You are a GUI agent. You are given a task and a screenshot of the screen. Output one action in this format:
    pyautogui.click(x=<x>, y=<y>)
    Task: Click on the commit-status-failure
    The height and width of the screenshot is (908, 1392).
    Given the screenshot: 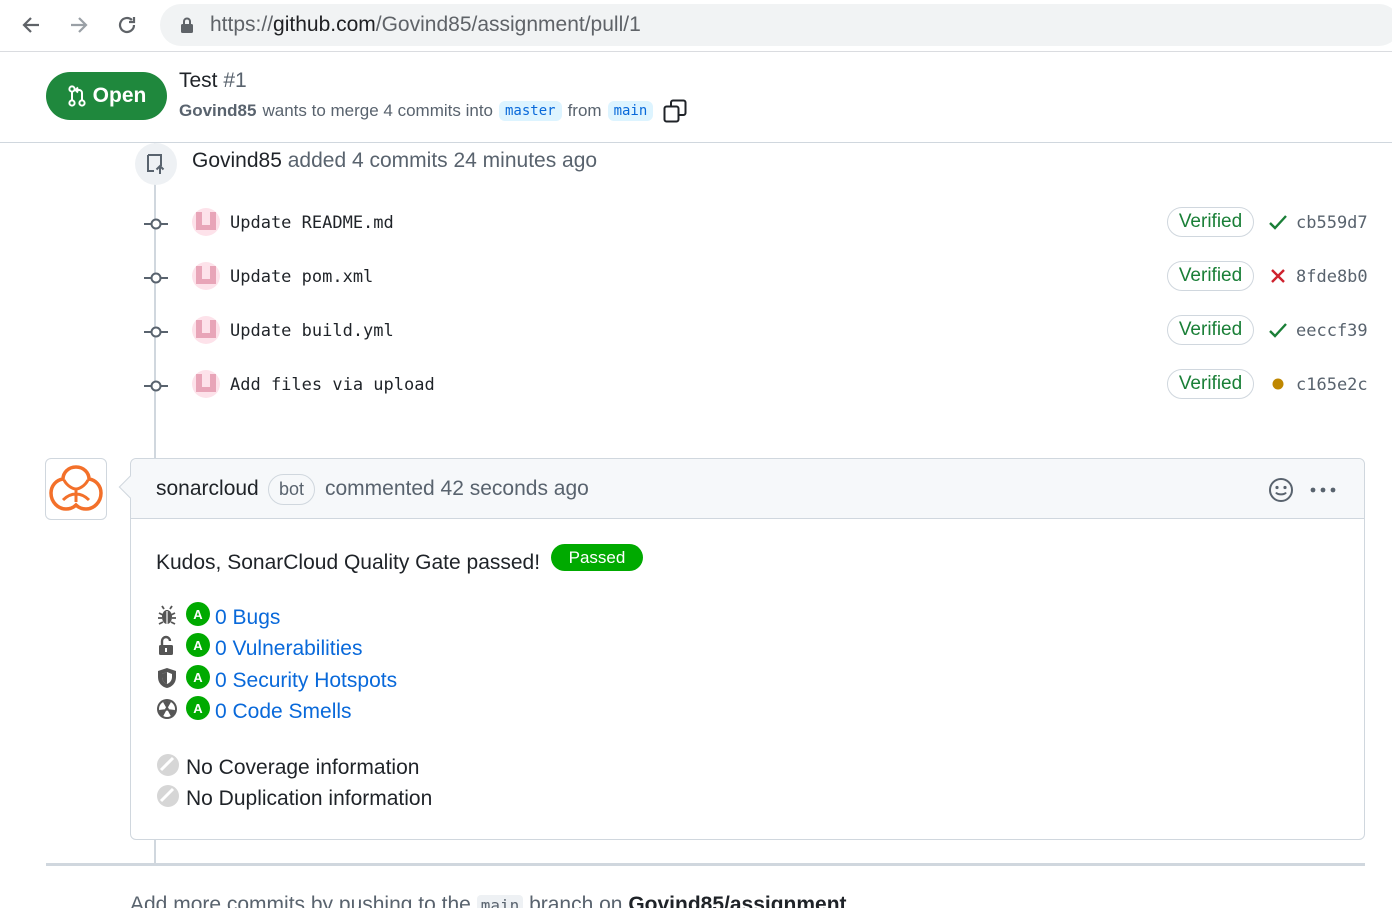 What is the action you would take?
    pyautogui.click(x=1278, y=276)
    